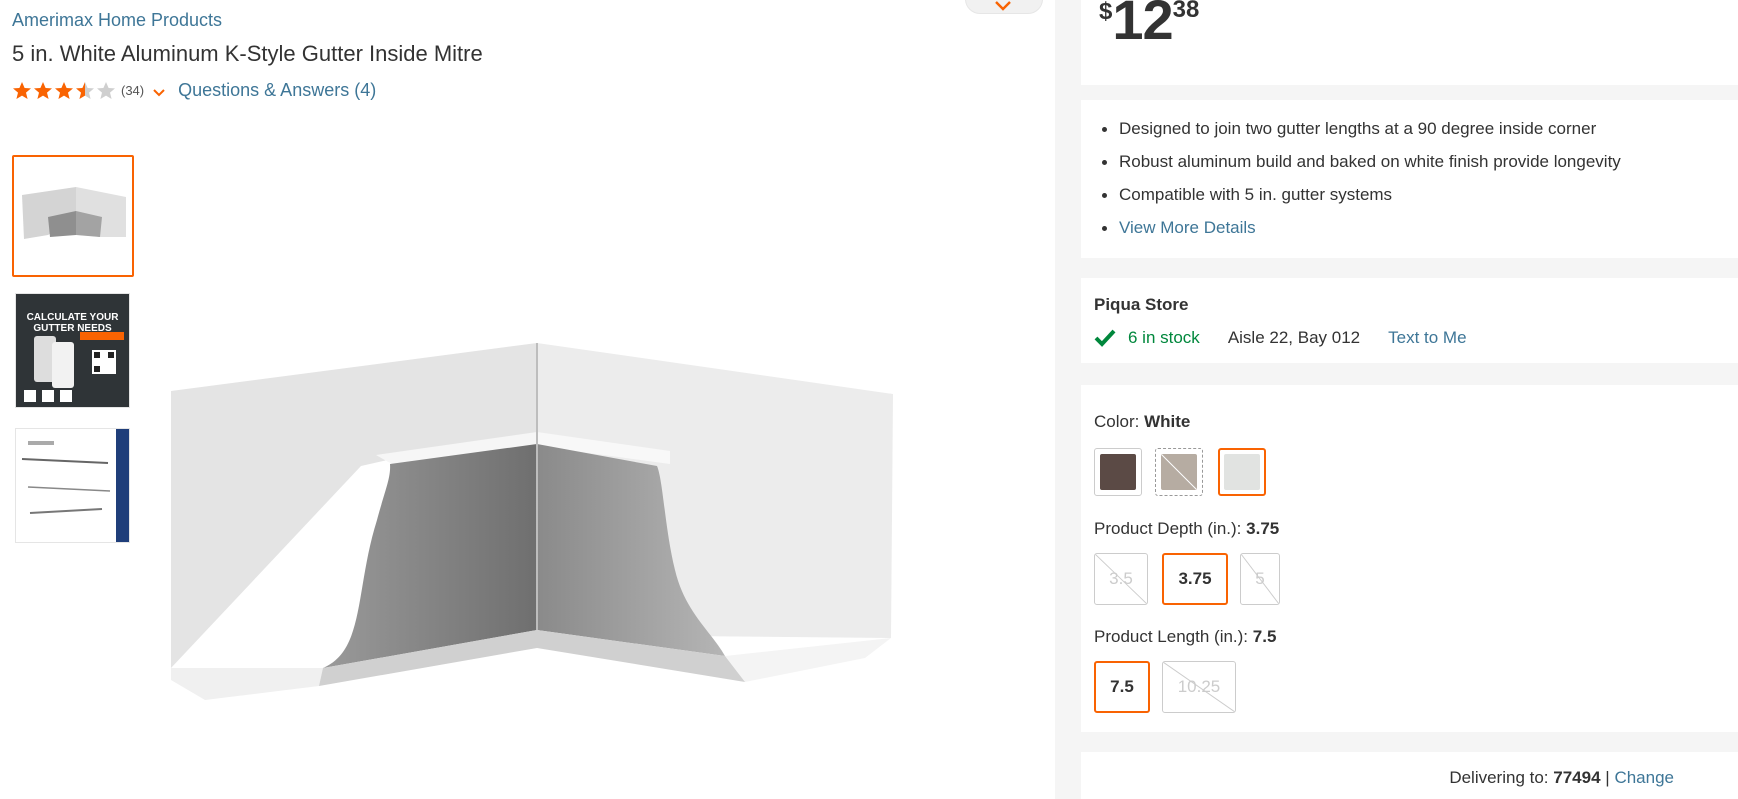 The height and width of the screenshot is (799, 1738). I want to click on color-swatch-white, so click(1242, 472).